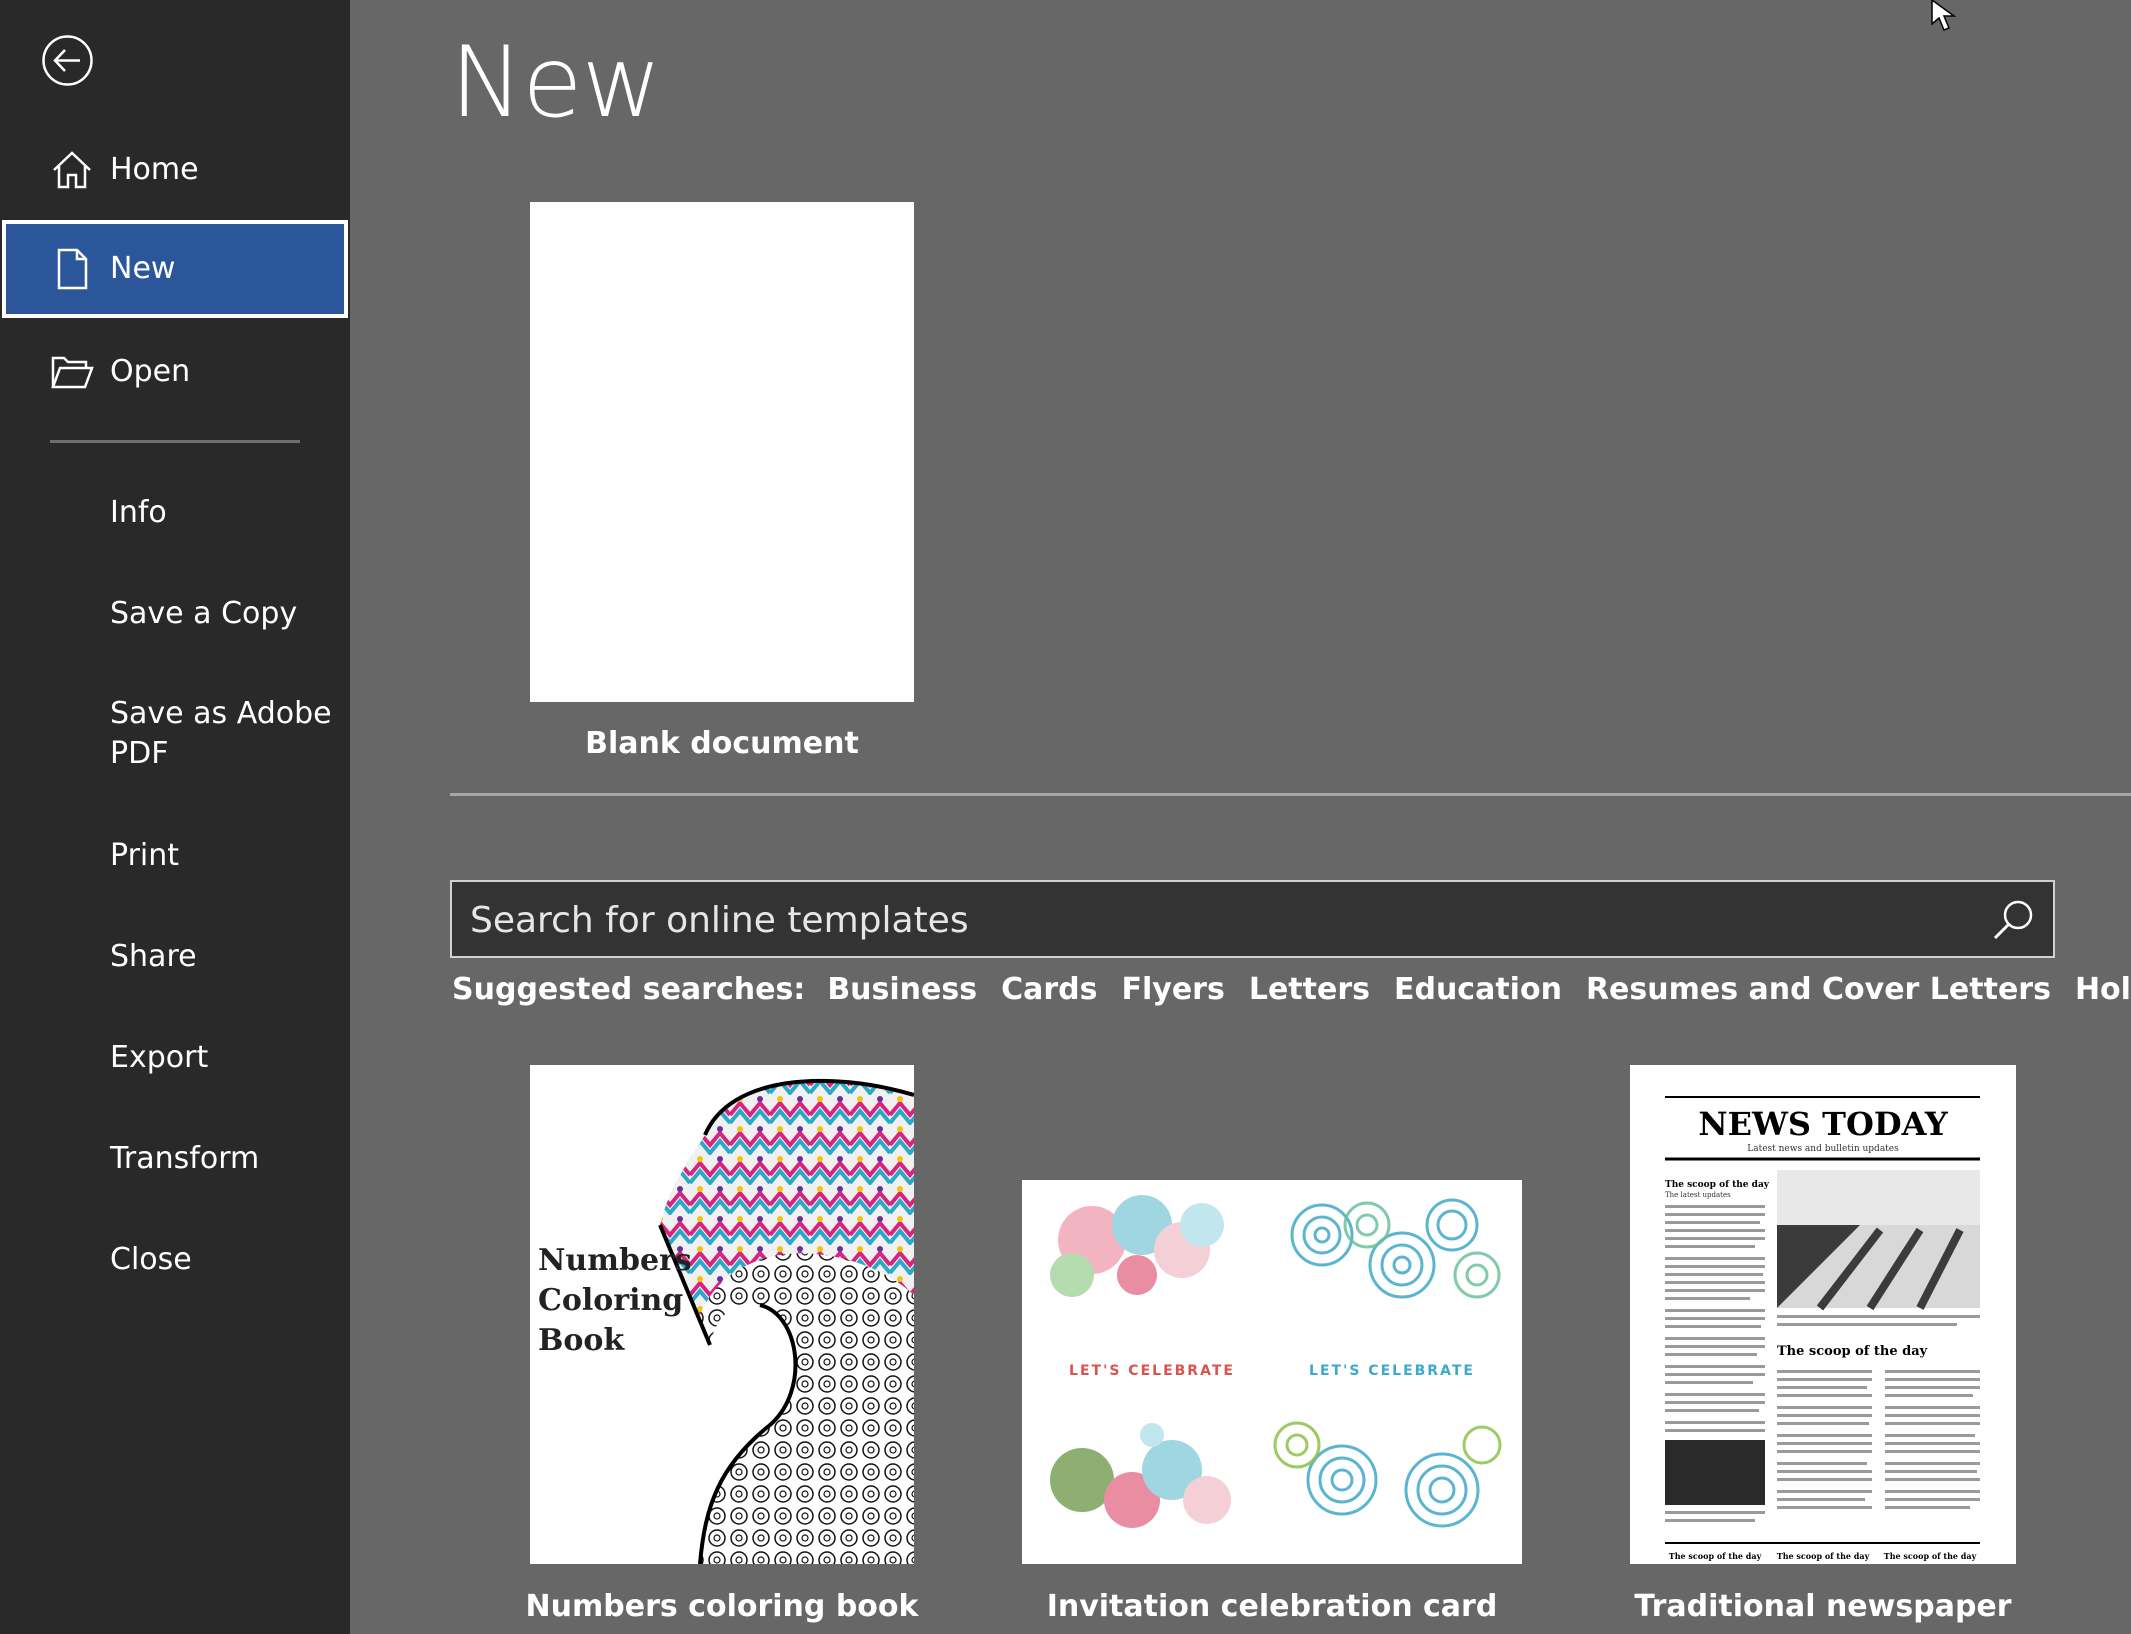 This screenshot has height=1634, width=2131. Describe the element at coordinates (72, 372) in the screenshot. I see `folder-open-icon` at that location.